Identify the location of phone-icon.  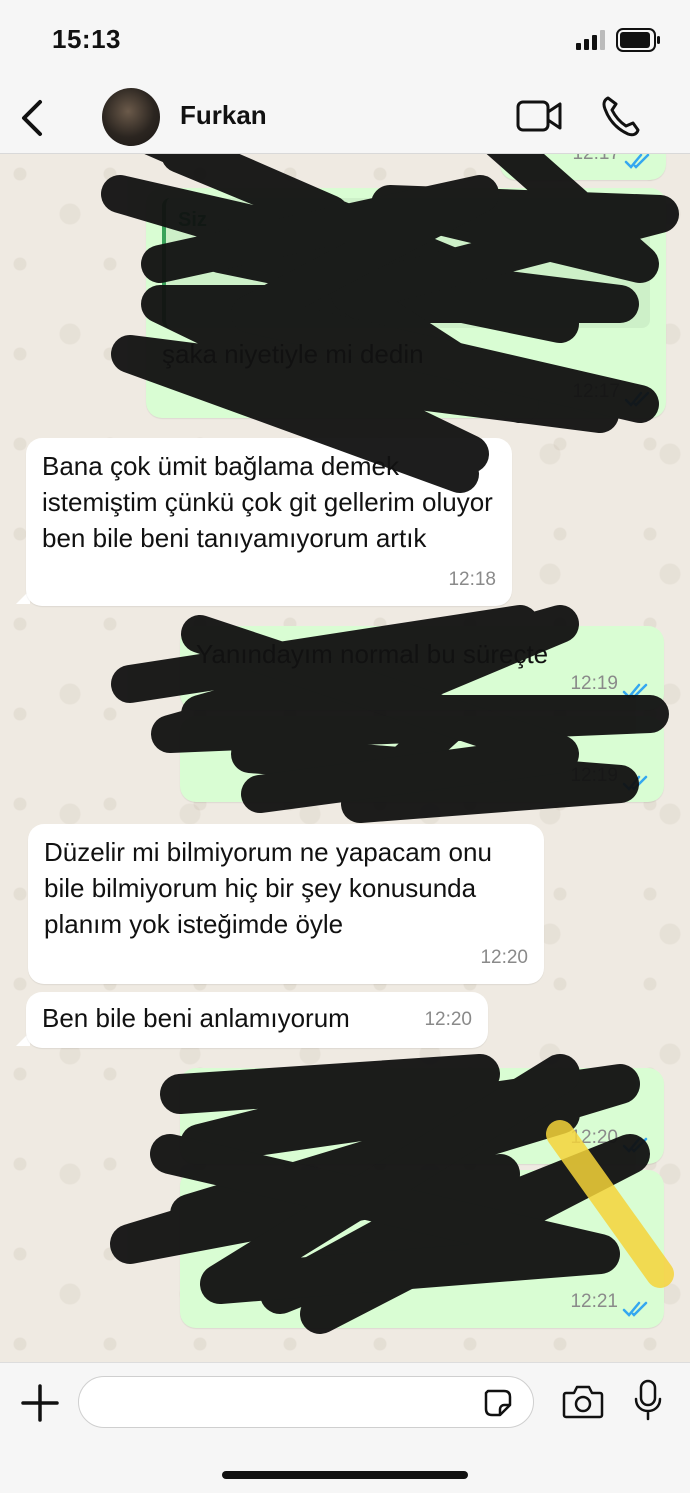
(620, 116).